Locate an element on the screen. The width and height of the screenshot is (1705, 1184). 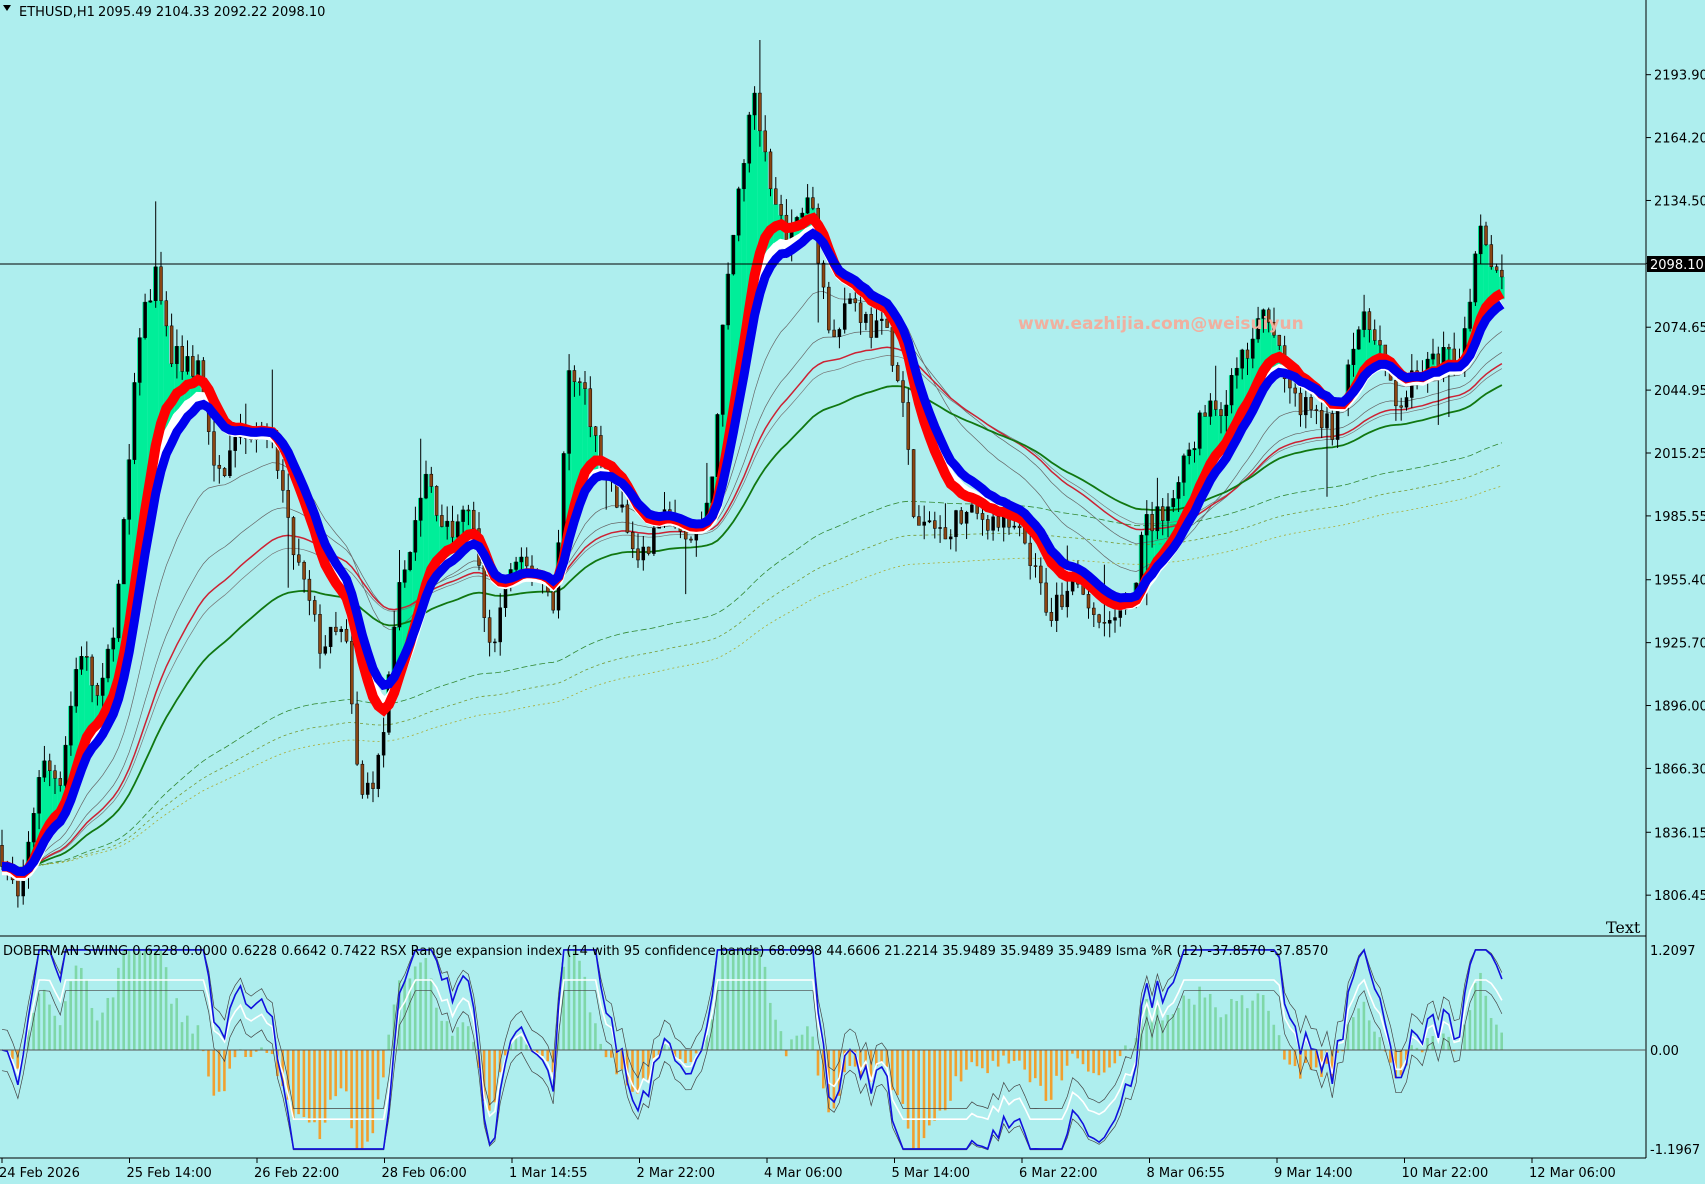
time-tick-label: 25 Feb 14:00 is located at coordinates (169, 1173).